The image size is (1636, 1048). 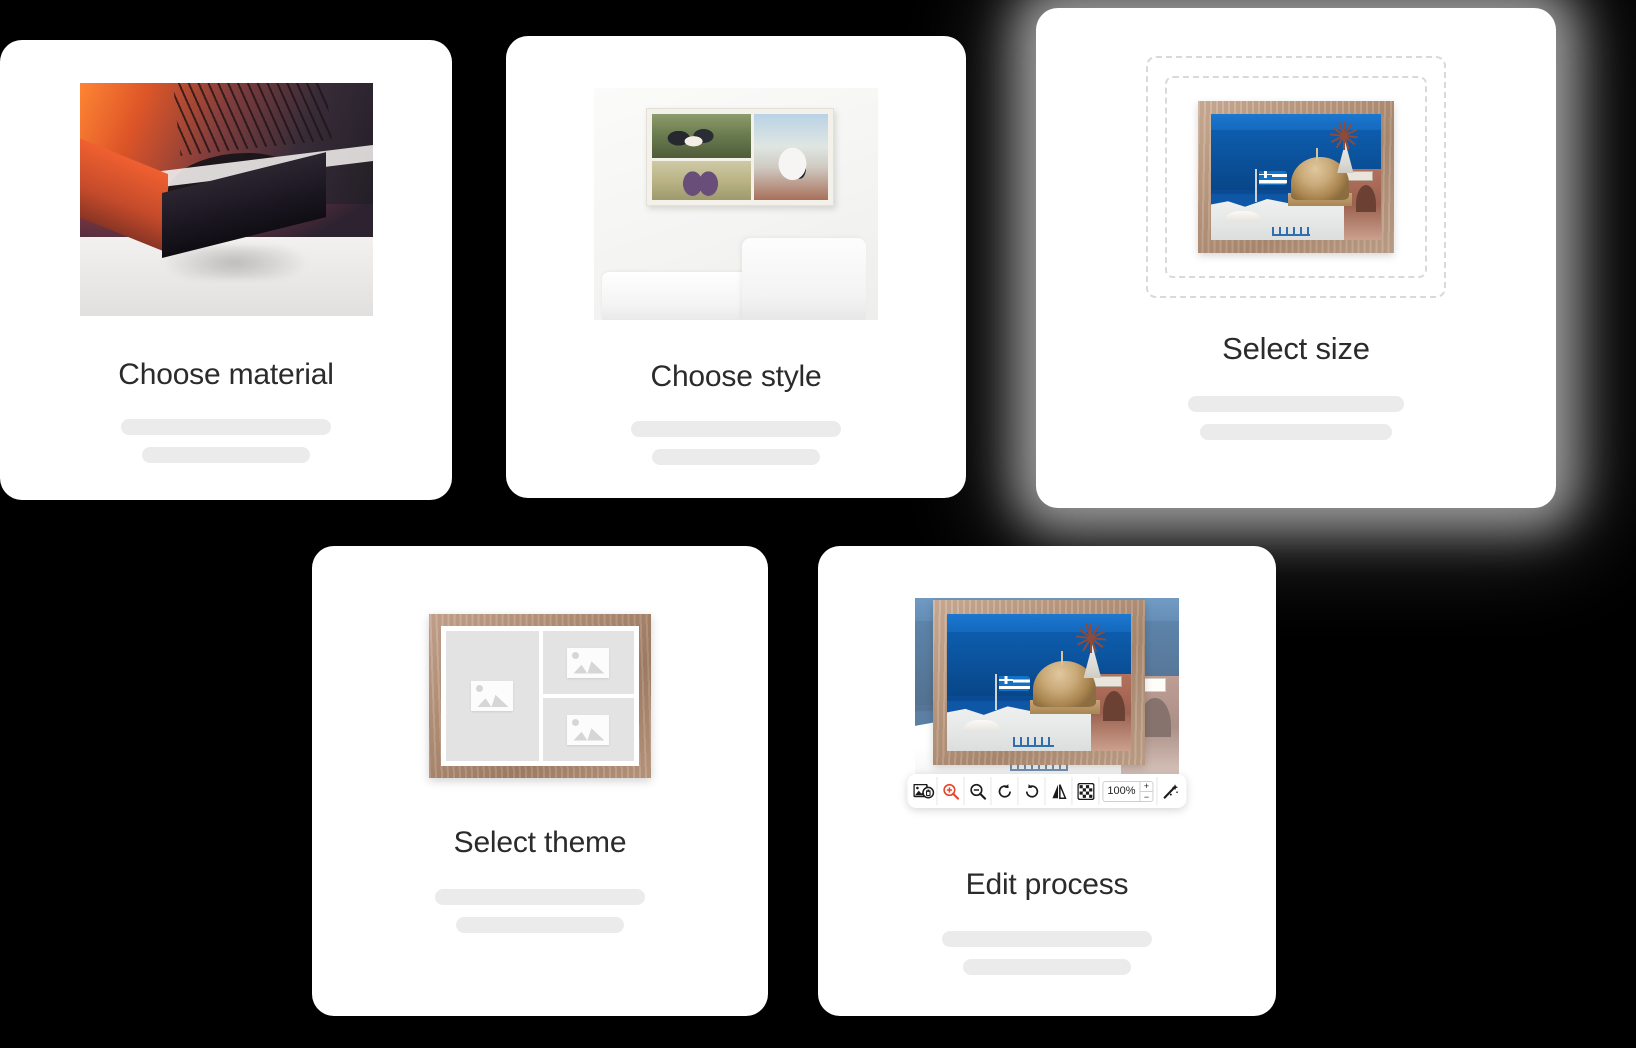 I want to click on card-title: Select theme, so click(x=540, y=842).